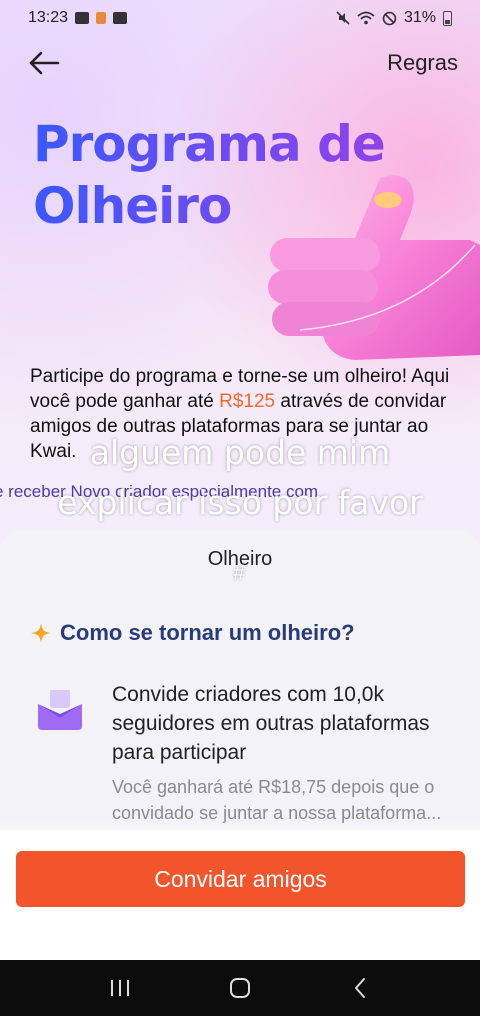  Describe the element at coordinates (366, 18) in the screenshot. I see `wifi-icon` at that location.